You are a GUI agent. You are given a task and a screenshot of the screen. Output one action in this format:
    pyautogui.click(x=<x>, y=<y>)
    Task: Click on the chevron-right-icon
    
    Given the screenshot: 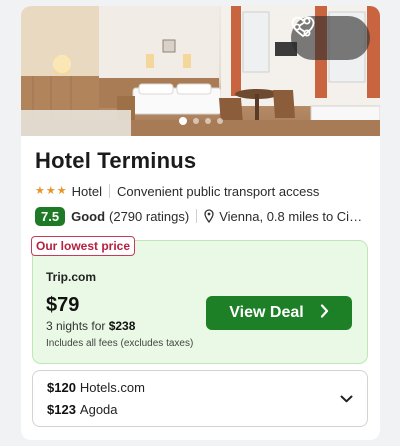 What is the action you would take?
    pyautogui.click(x=324, y=313)
    